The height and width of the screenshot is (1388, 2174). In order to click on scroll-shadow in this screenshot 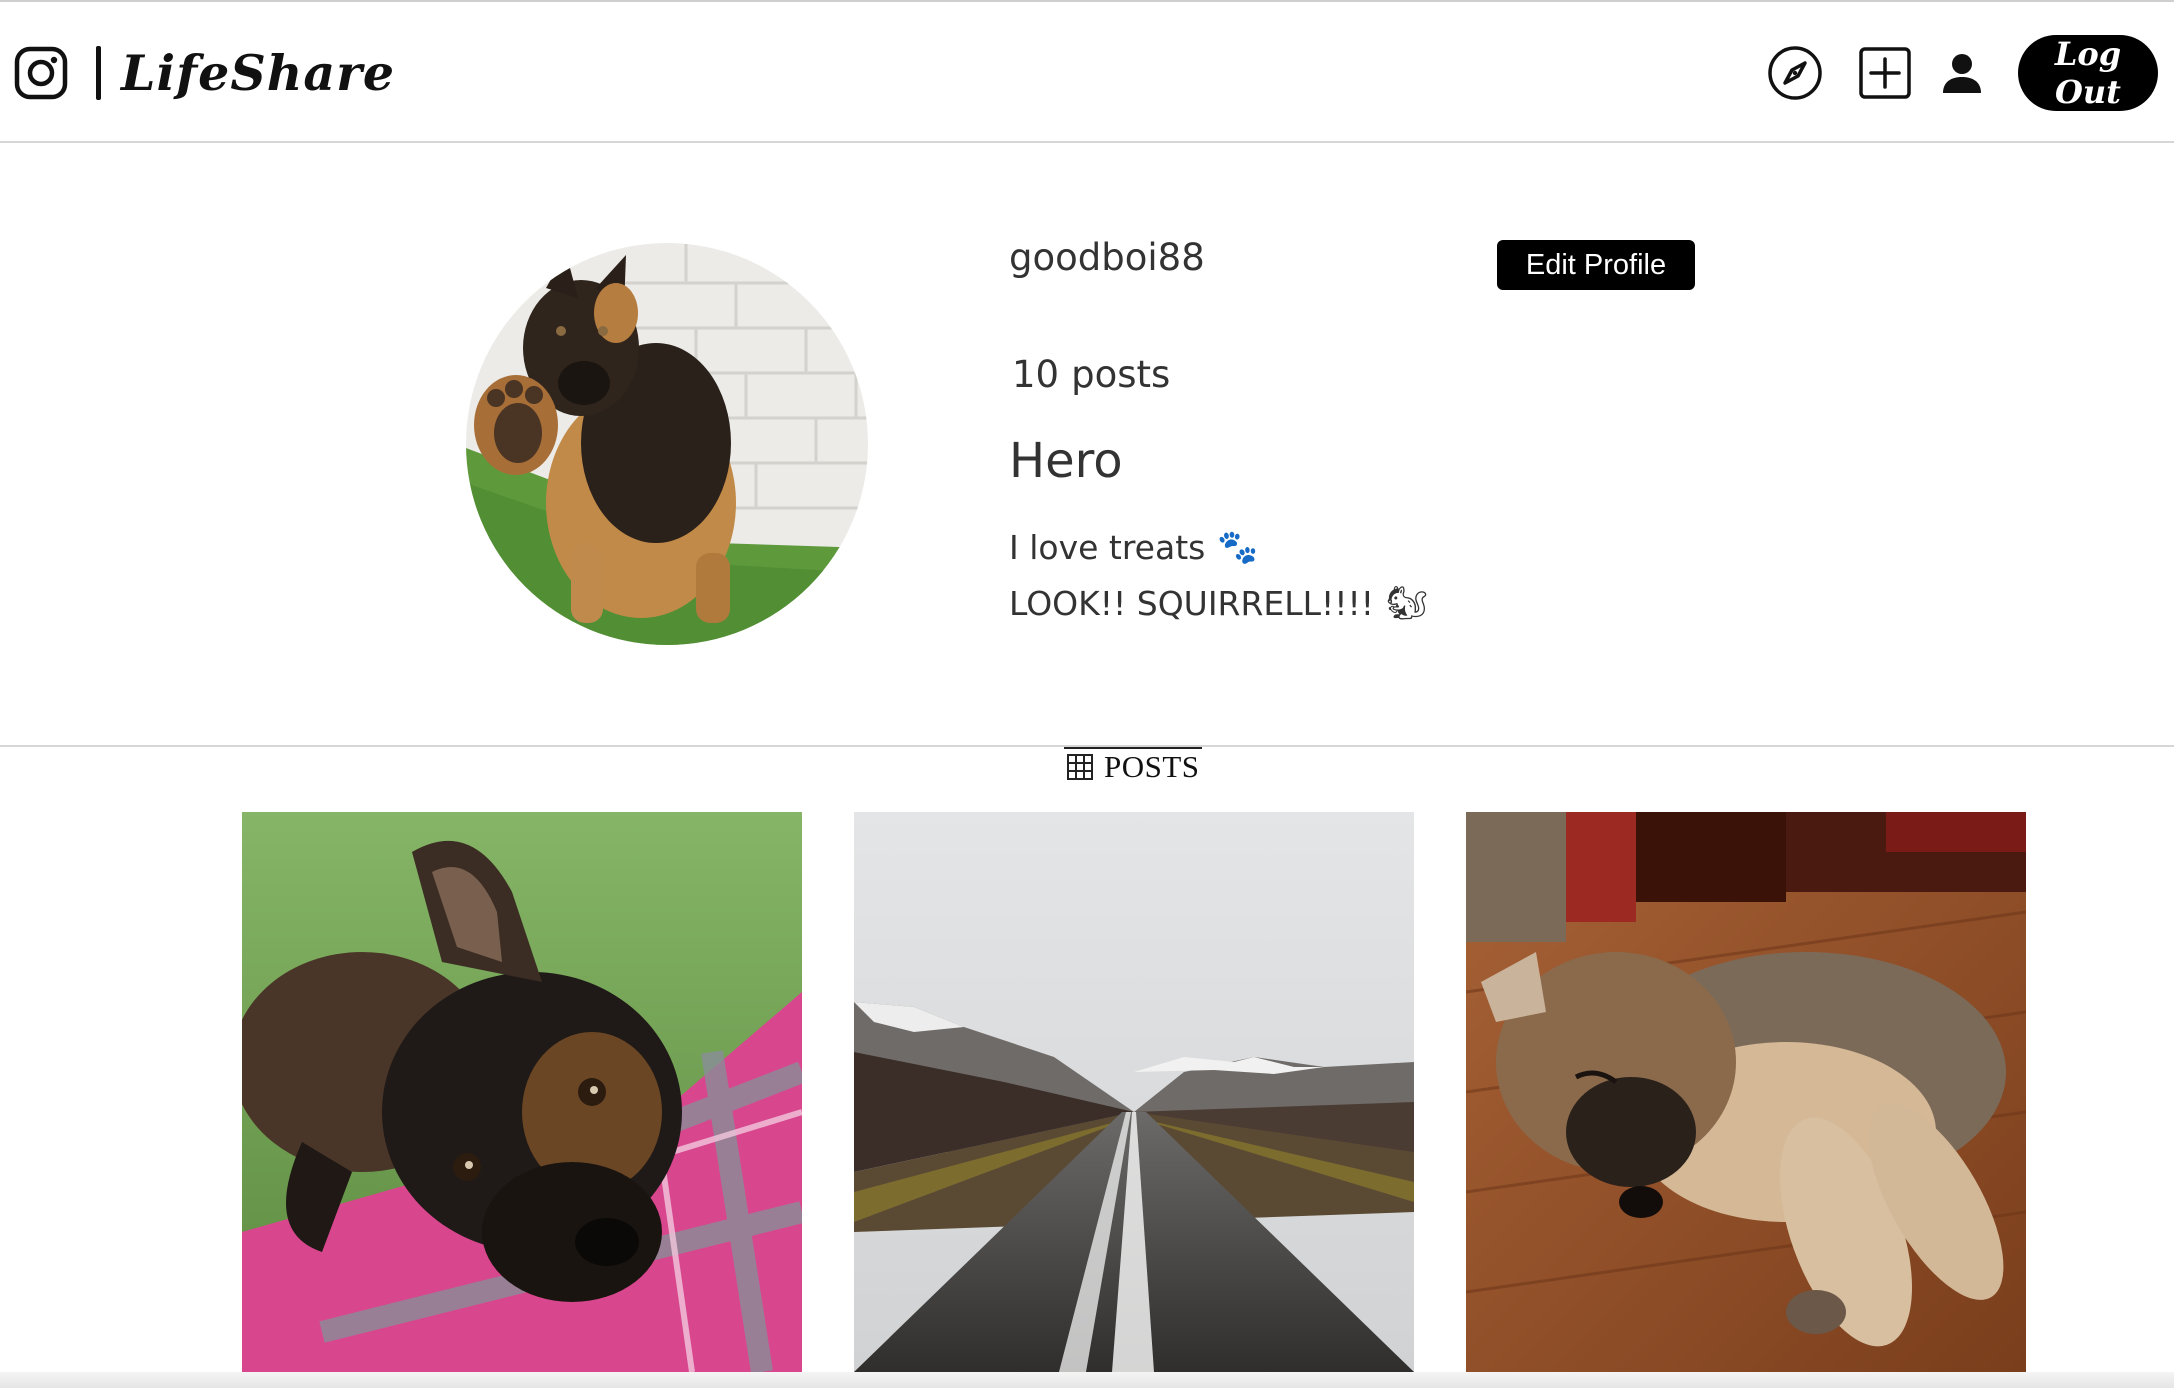, I will do `click(1087, 1380)`.